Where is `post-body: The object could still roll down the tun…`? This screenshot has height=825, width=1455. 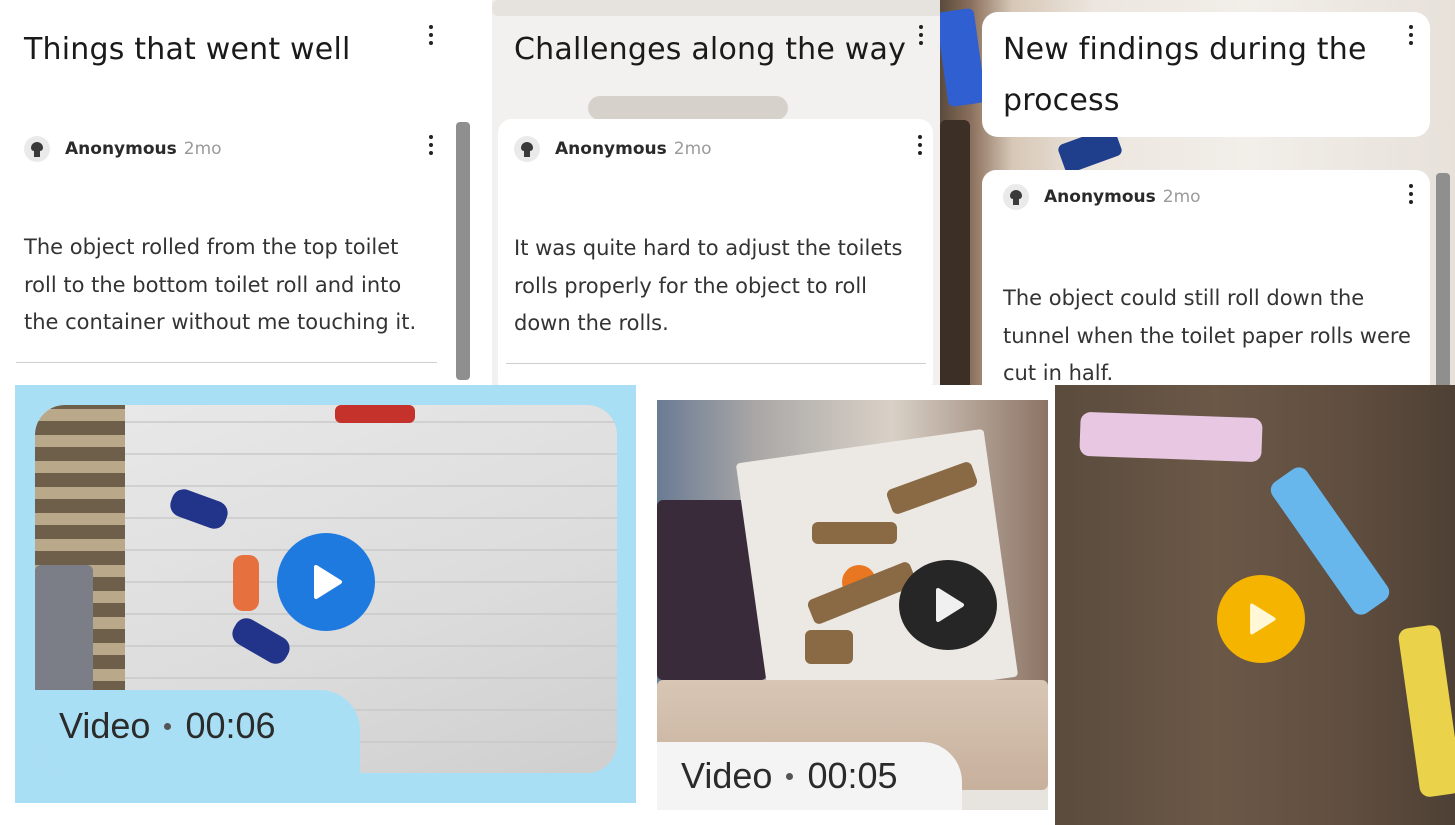
post-body: The object could still roll down the tun… is located at coordinates (1207, 335).